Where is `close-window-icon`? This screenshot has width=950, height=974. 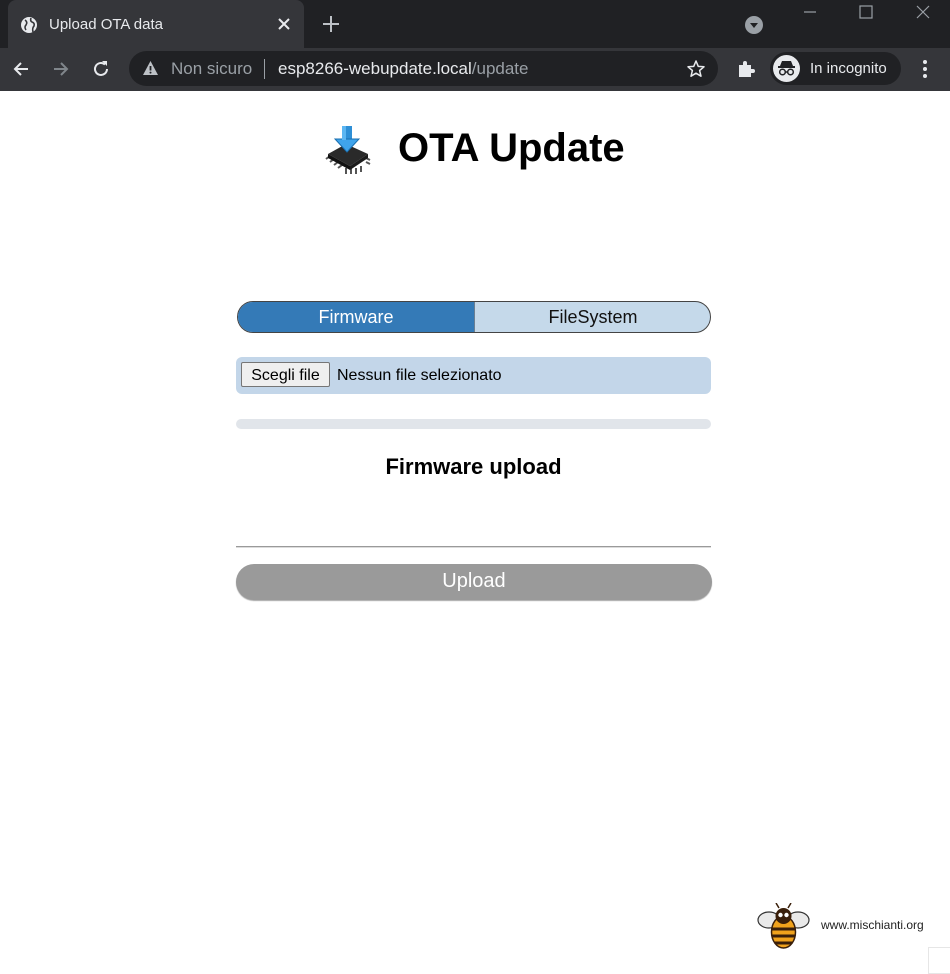
close-window-icon is located at coordinates (923, 13).